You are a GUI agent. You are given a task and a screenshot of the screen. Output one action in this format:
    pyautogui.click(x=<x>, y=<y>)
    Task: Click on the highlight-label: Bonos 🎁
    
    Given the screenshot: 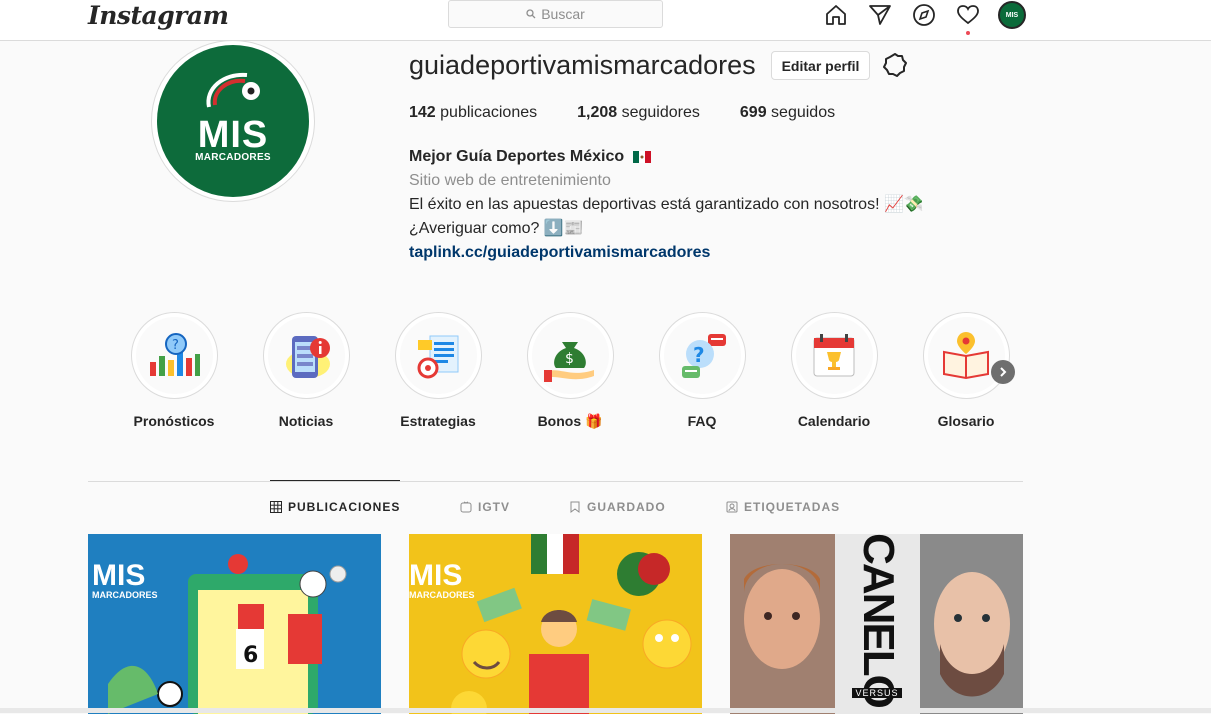 What is the action you would take?
    pyautogui.click(x=570, y=421)
    